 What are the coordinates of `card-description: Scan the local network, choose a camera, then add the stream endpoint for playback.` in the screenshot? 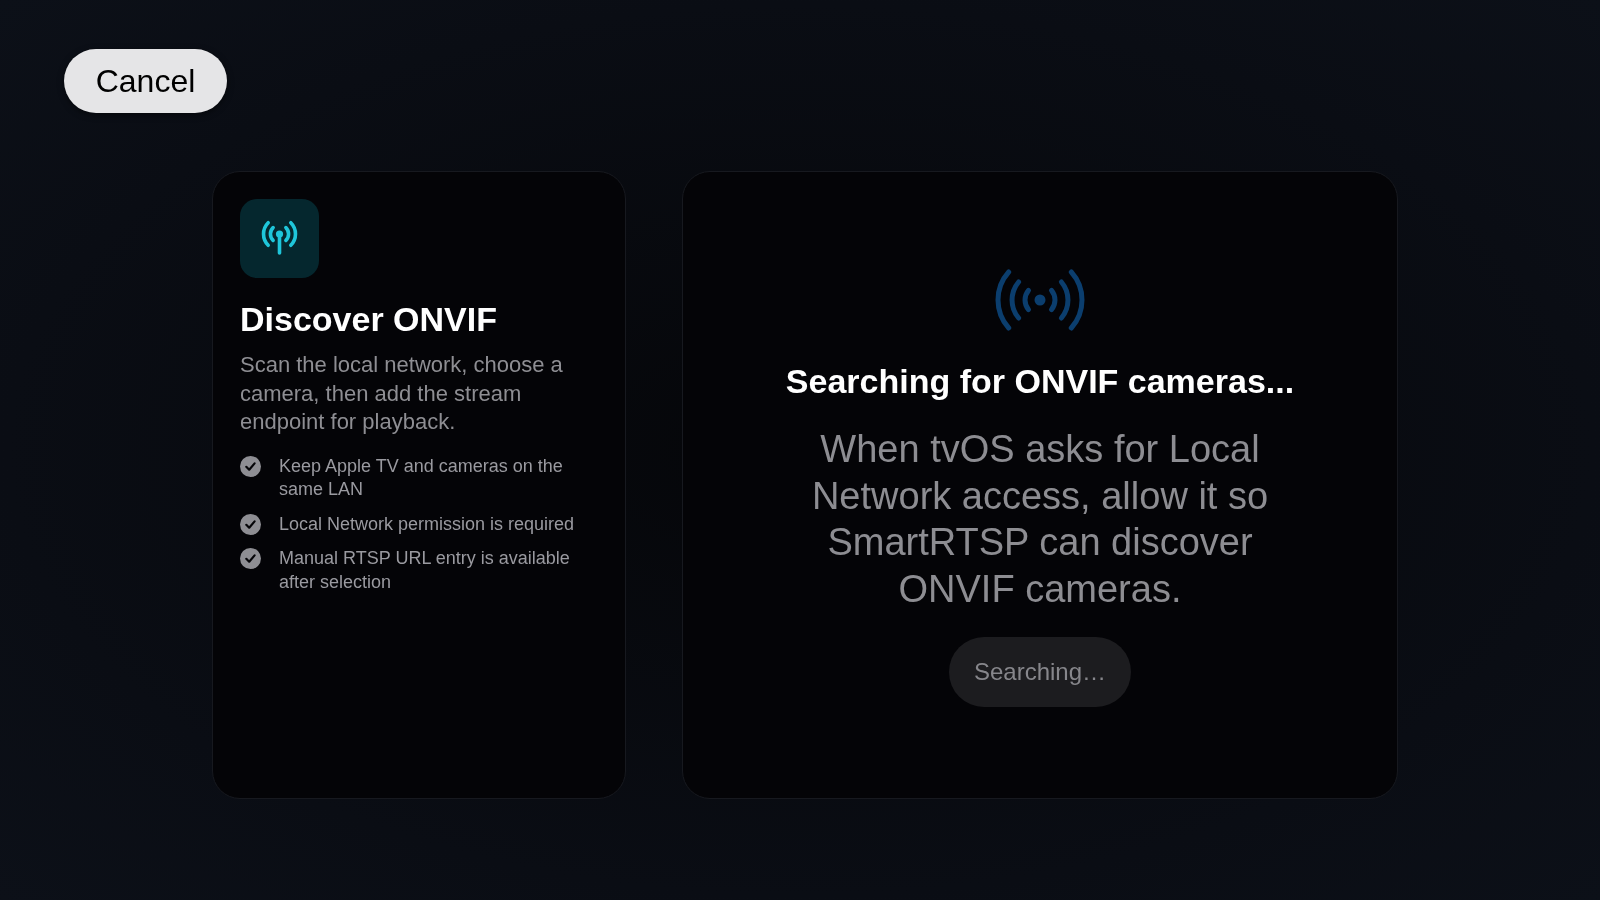 It's located at (402, 393).